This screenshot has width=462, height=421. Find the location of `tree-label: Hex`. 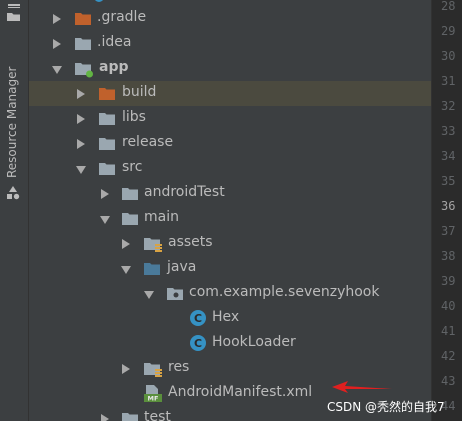

tree-label: Hex is located at coordinates (226, 317).